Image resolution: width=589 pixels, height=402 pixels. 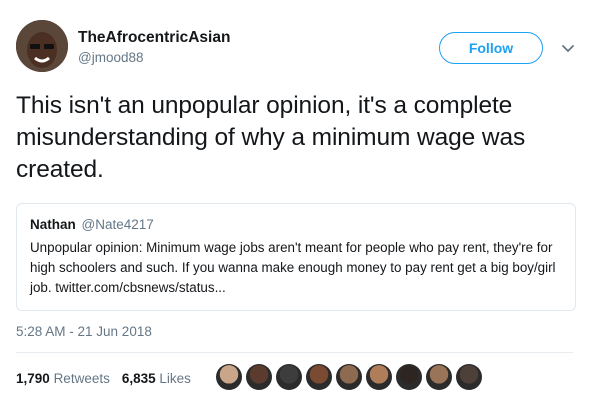 What do you see at coordinates (138, 378) in the screenshot?
I see `likes-count: 6,835` at bounding box center [138, 378].